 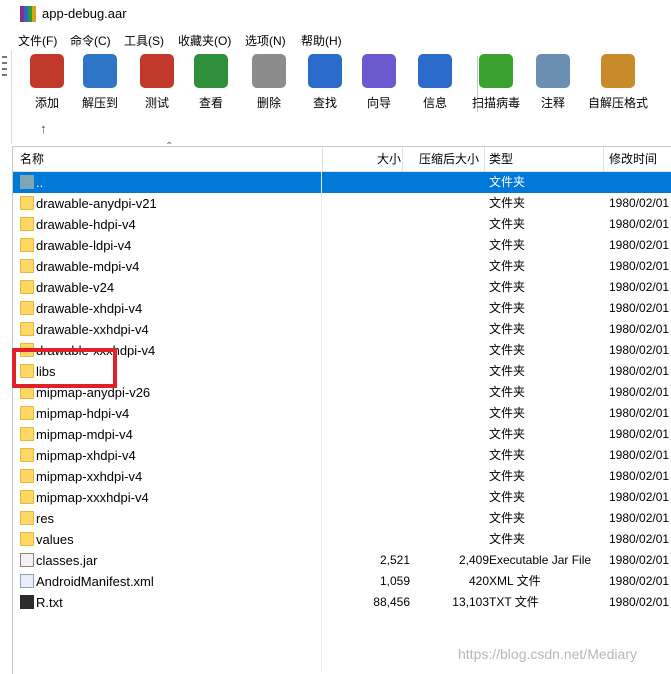 I want to click on txt-icon, so click(x=27, y=602).